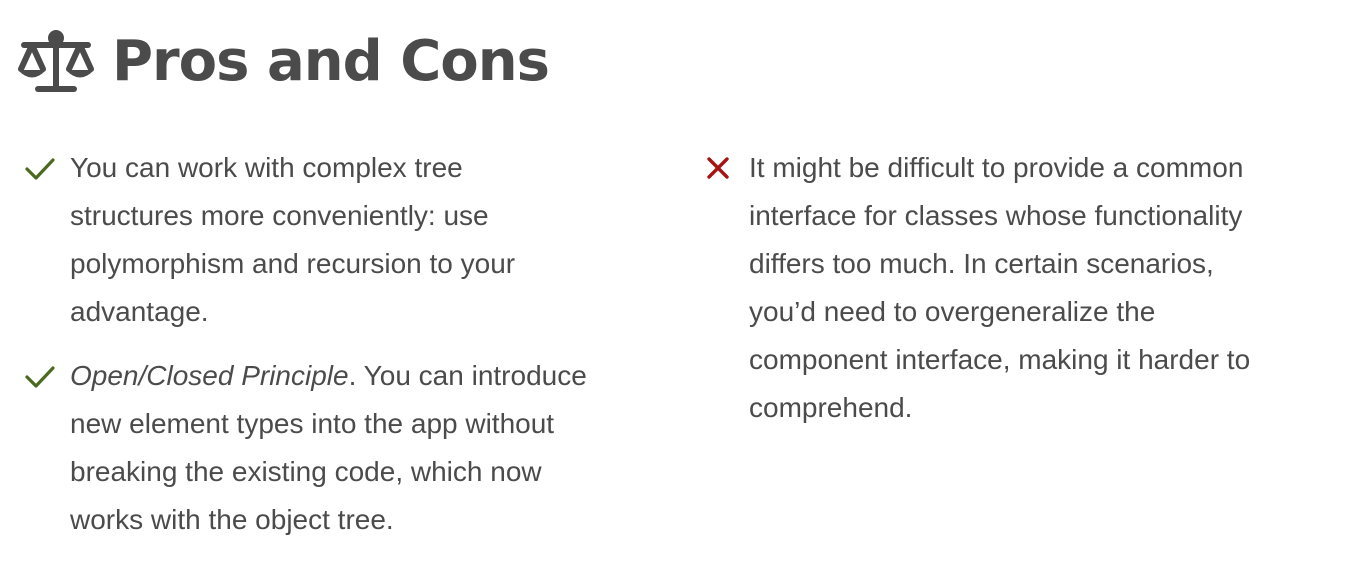  I want to click on principle-emphasis: Open/Closed Principle, so click(209, 375).